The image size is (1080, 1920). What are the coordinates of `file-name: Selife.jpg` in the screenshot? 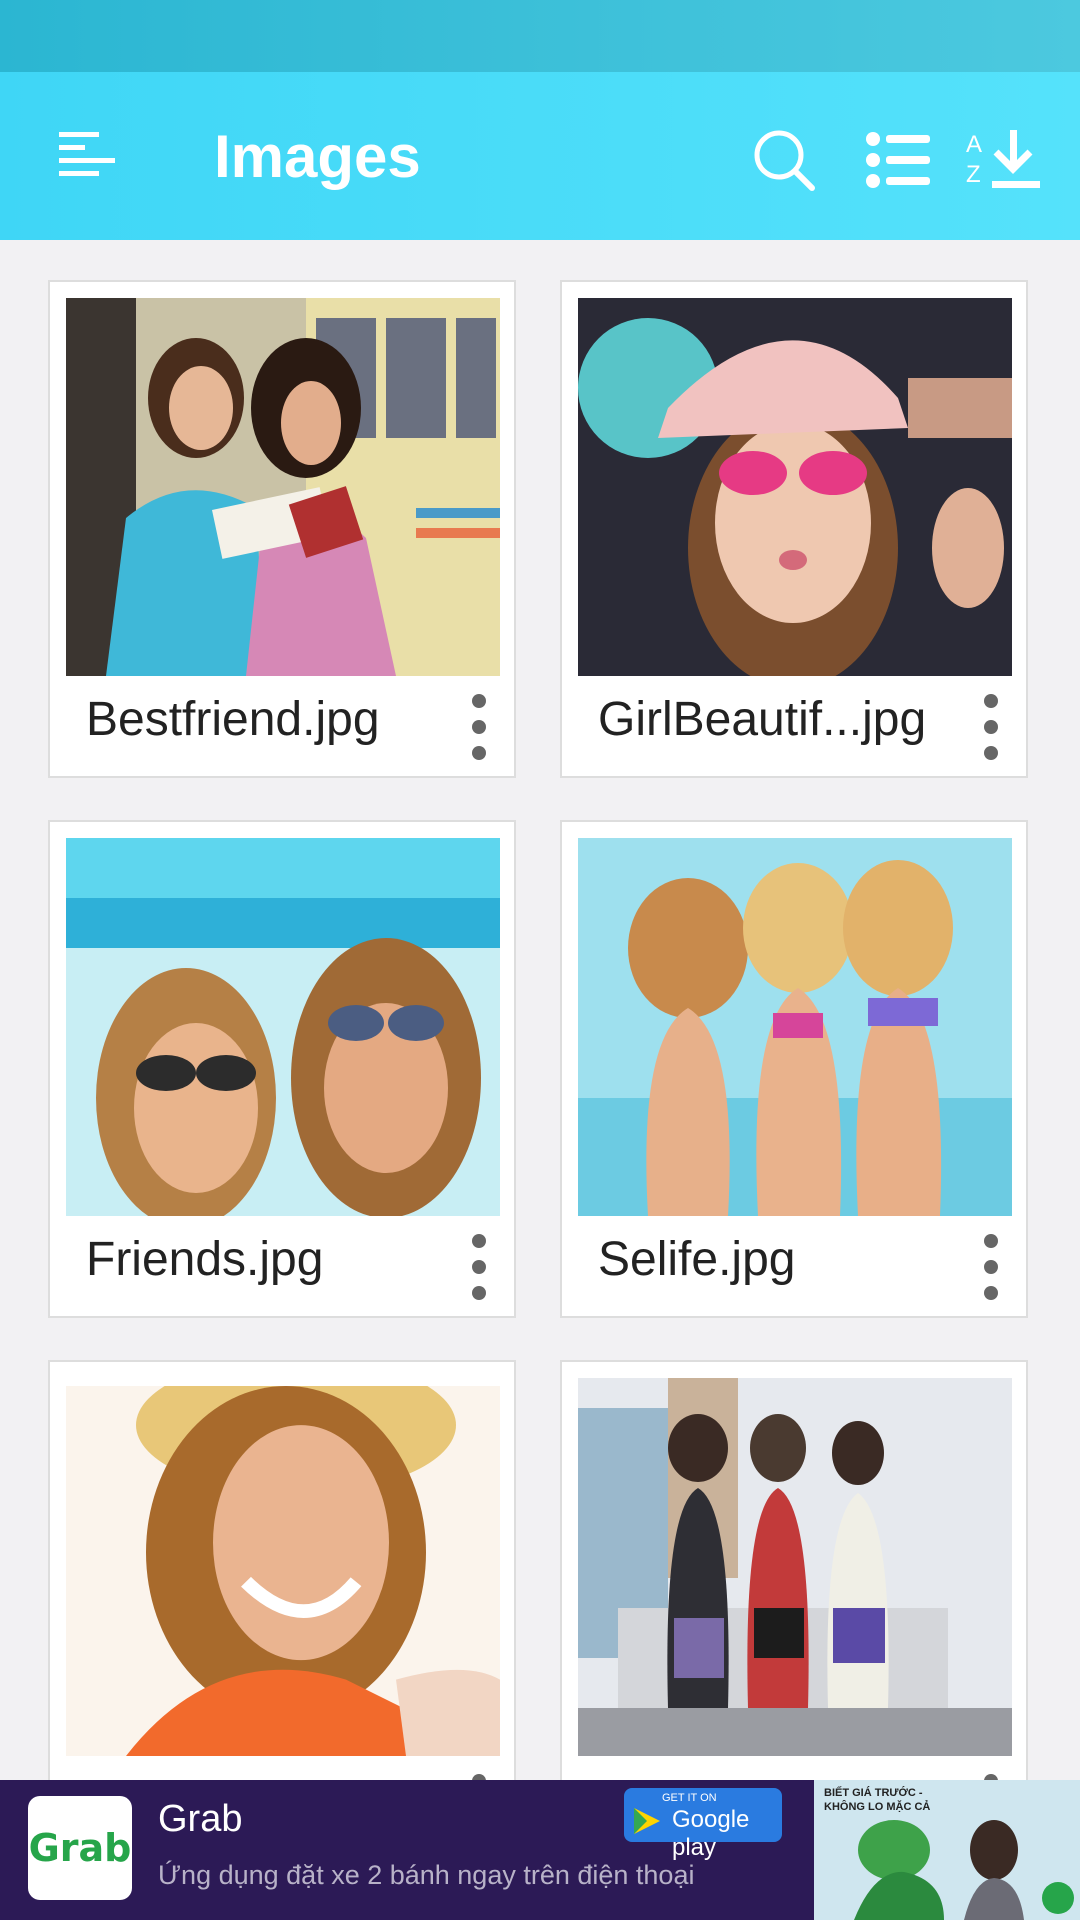 It's located at (697, 1259).